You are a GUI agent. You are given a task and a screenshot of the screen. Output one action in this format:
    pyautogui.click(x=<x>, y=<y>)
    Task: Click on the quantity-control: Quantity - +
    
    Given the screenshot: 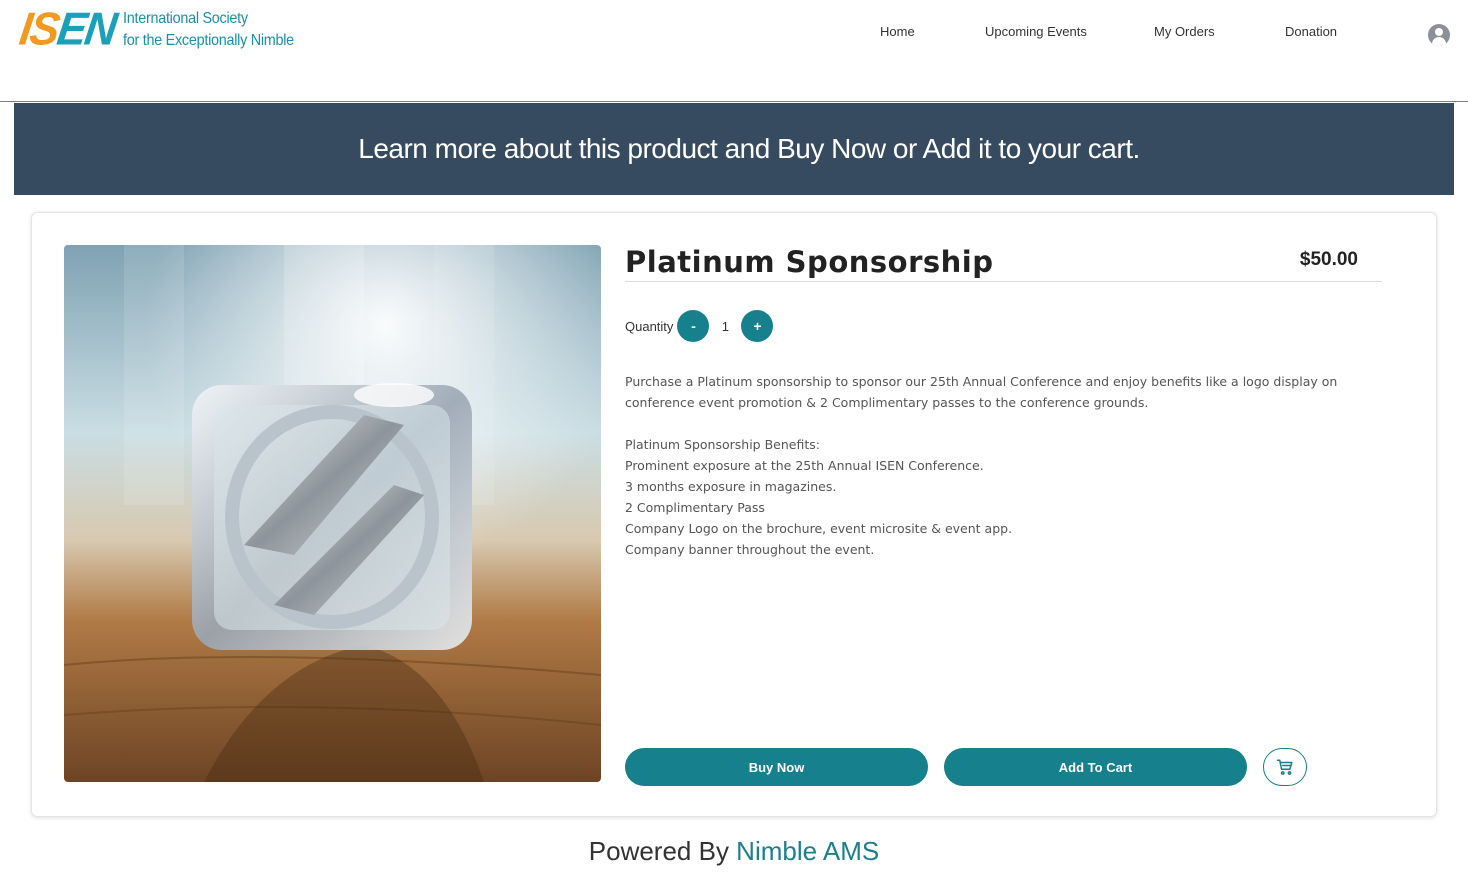 What is the action you would take?
    pyautogui.click(x=699, y=326)
    